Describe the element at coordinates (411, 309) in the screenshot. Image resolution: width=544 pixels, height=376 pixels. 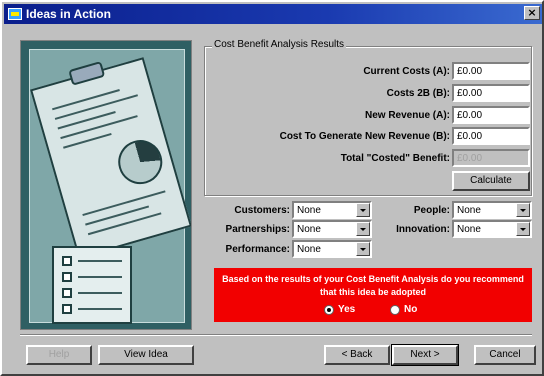
I see `no-radio-label: No` at that location.